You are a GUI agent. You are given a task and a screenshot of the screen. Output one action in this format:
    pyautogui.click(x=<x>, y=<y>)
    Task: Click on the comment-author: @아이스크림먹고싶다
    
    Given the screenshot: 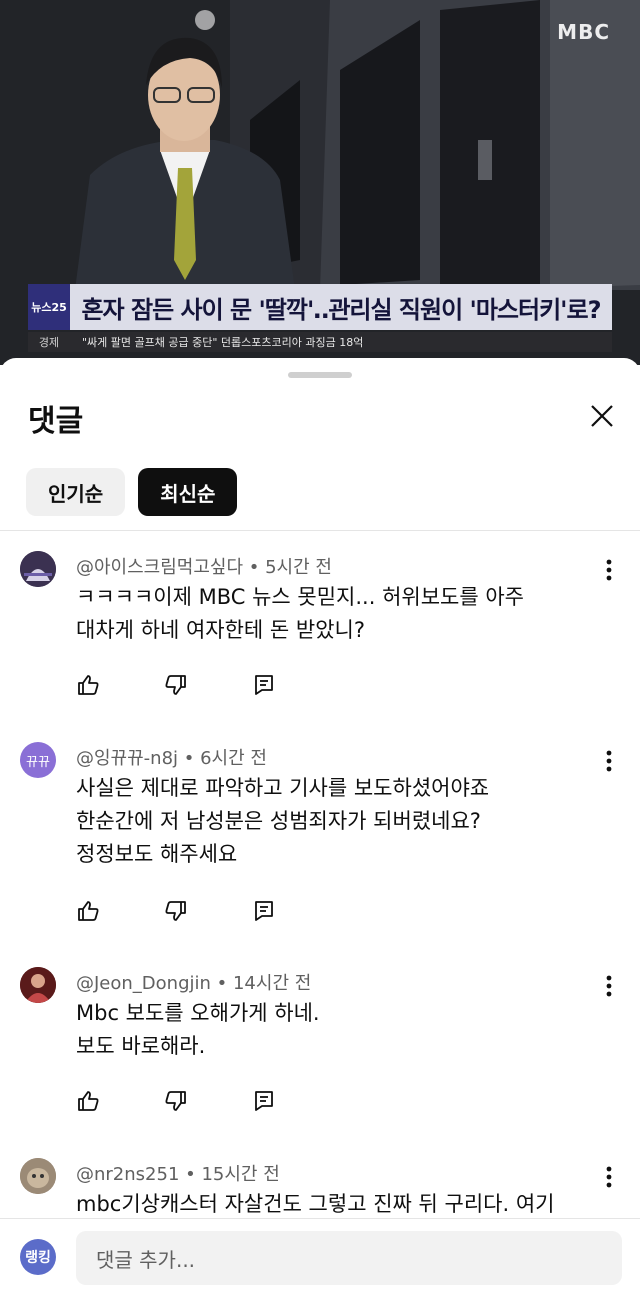 What is the action you would take?
    pyautogui.click(x=159, y=567)
    